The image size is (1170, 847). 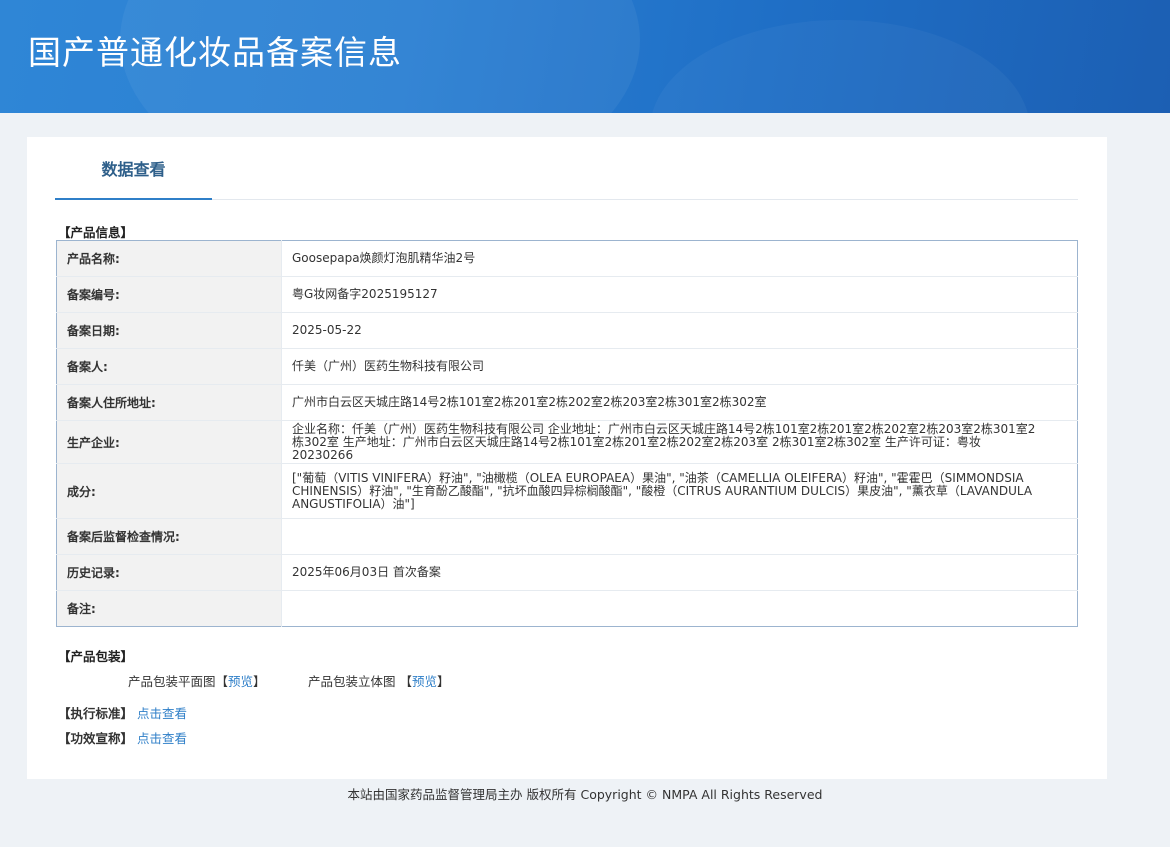 I want to click on table-row: 备案人: 仟美（广州）医药生物科技有限公司, so click(x=567, y=366).